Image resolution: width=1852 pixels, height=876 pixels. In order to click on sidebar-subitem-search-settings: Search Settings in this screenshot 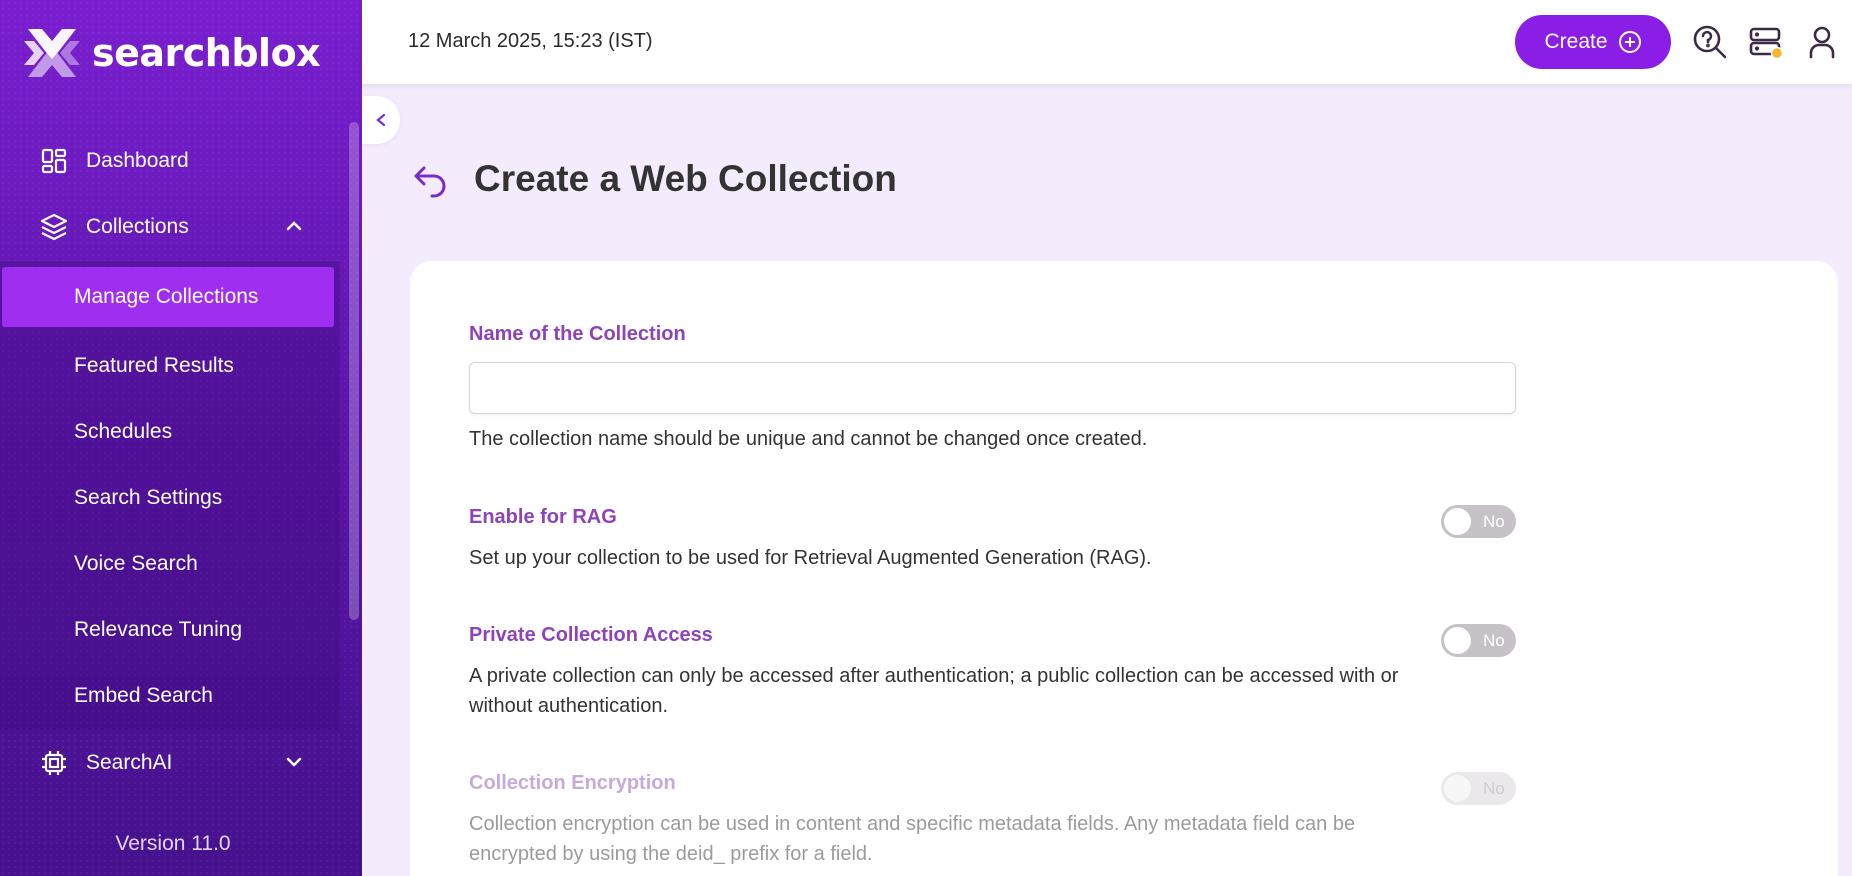, I will do `click(170, 498)`.